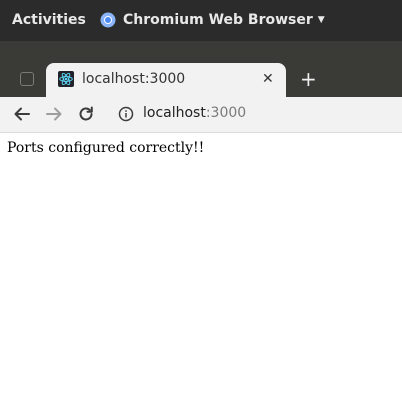 The image size is (402, 408). What do you see at coordinates (54, 114) in the screenshot?
I see `arrow-right-icon` at bounding box center [54, 114].